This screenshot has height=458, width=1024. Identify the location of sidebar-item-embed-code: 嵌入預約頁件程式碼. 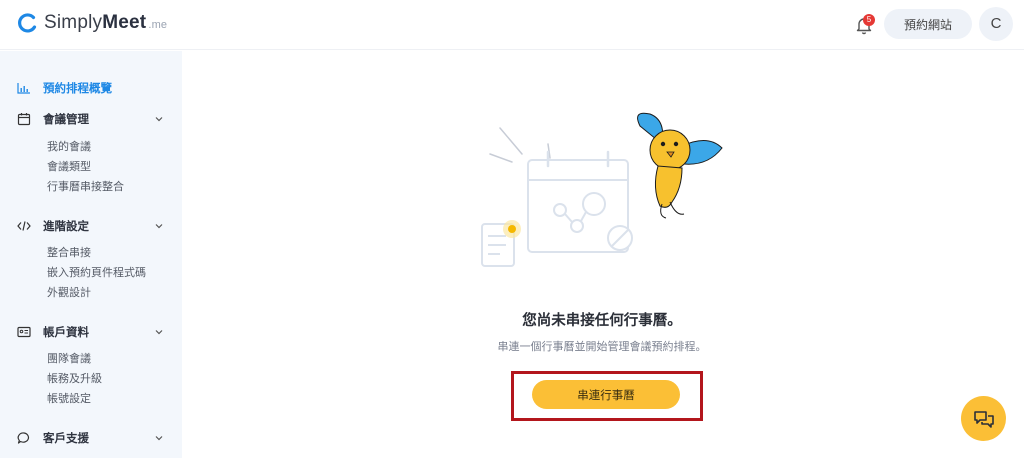
(96, 272).